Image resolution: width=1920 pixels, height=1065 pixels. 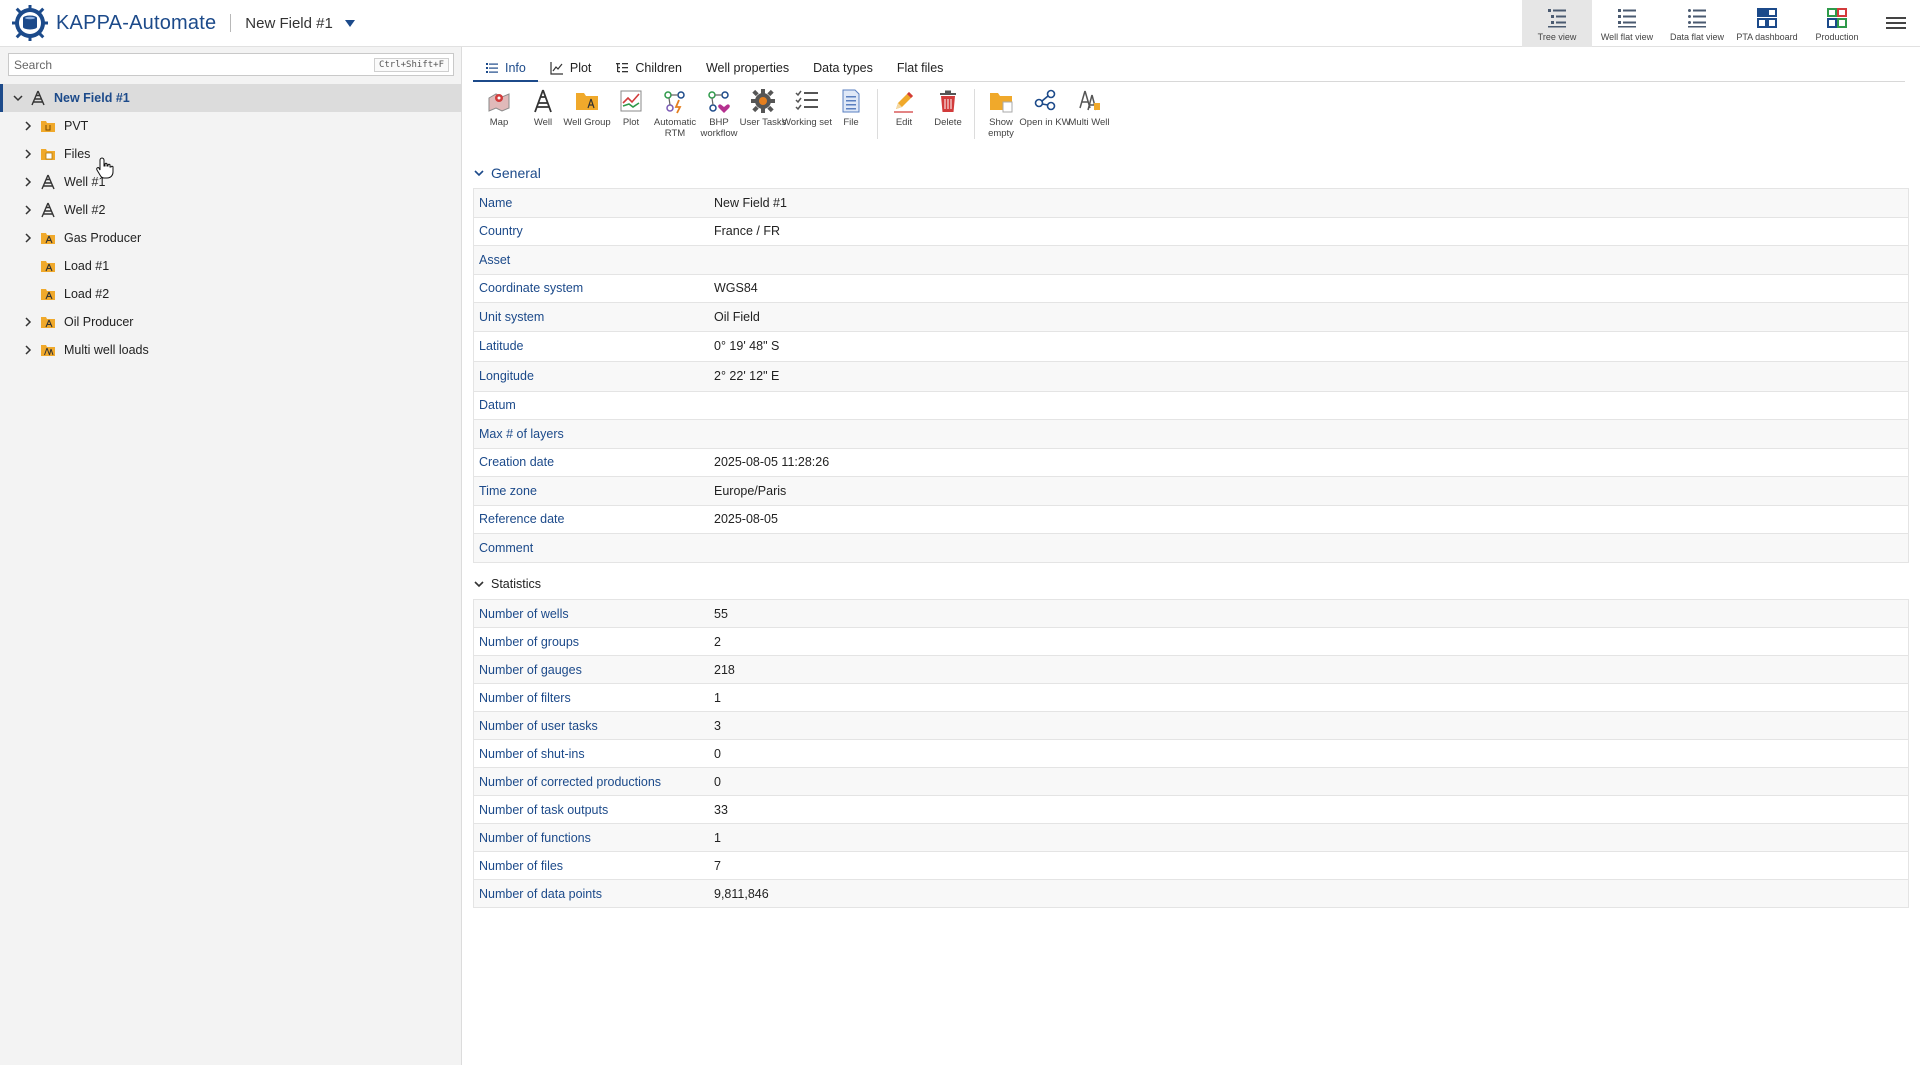 What do you see at coordinates (501, 231) in the screenshot?
I see `property-name: Country` at bounding box center [501, 231].